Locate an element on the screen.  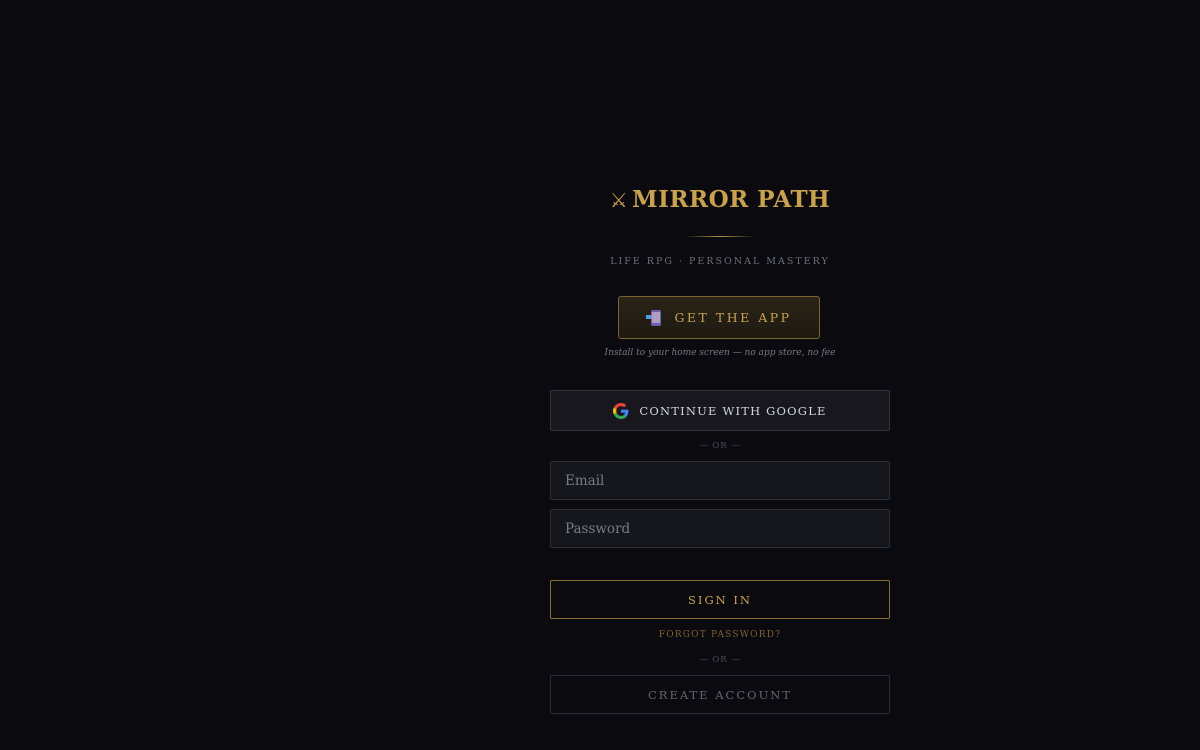
get-the-app-button: GET THE APP is located at coordinates (719, 317).